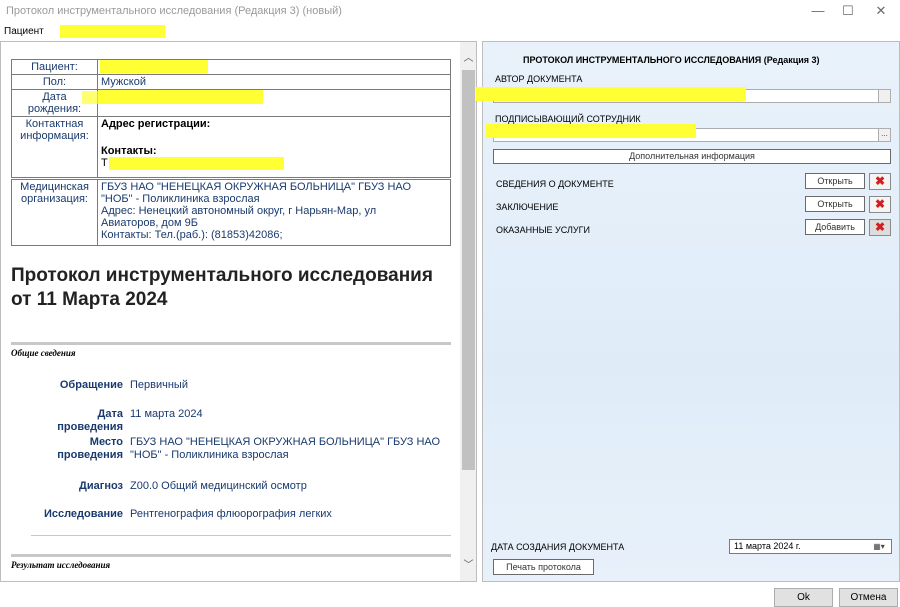  I want to click on doc-info-delete-icon: ✖, so click(880, 181).